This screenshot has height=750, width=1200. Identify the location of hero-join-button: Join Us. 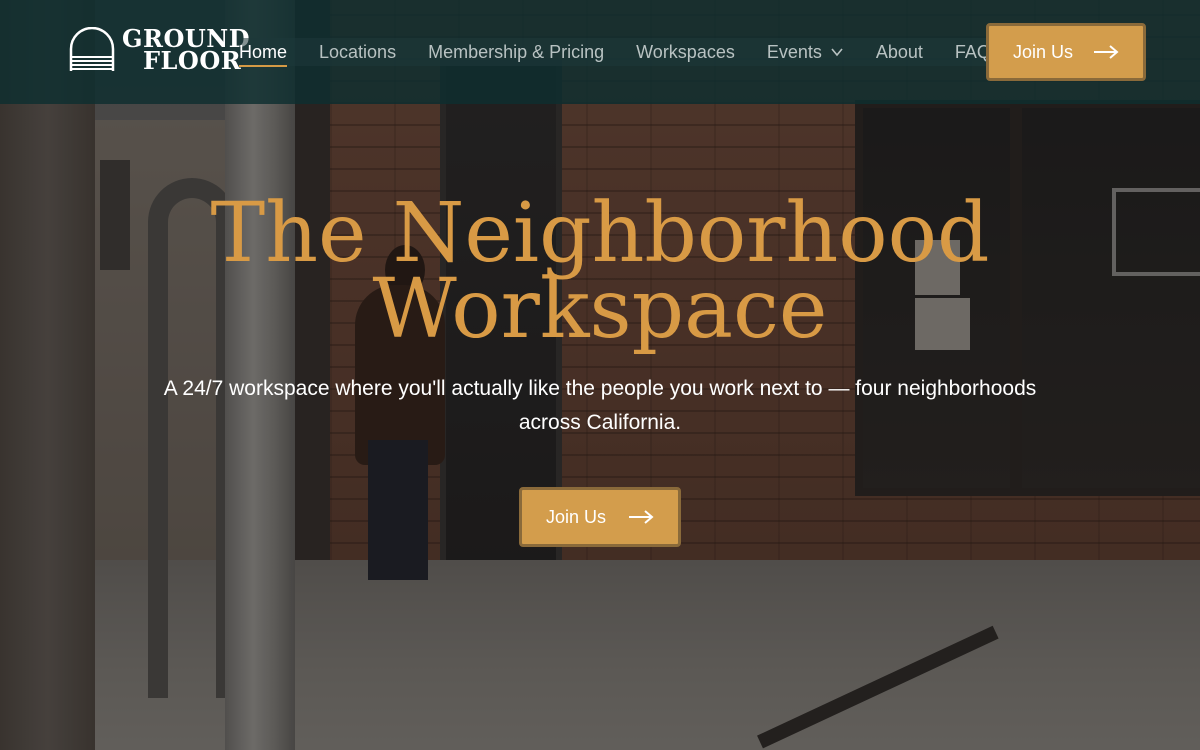
(600, 517).